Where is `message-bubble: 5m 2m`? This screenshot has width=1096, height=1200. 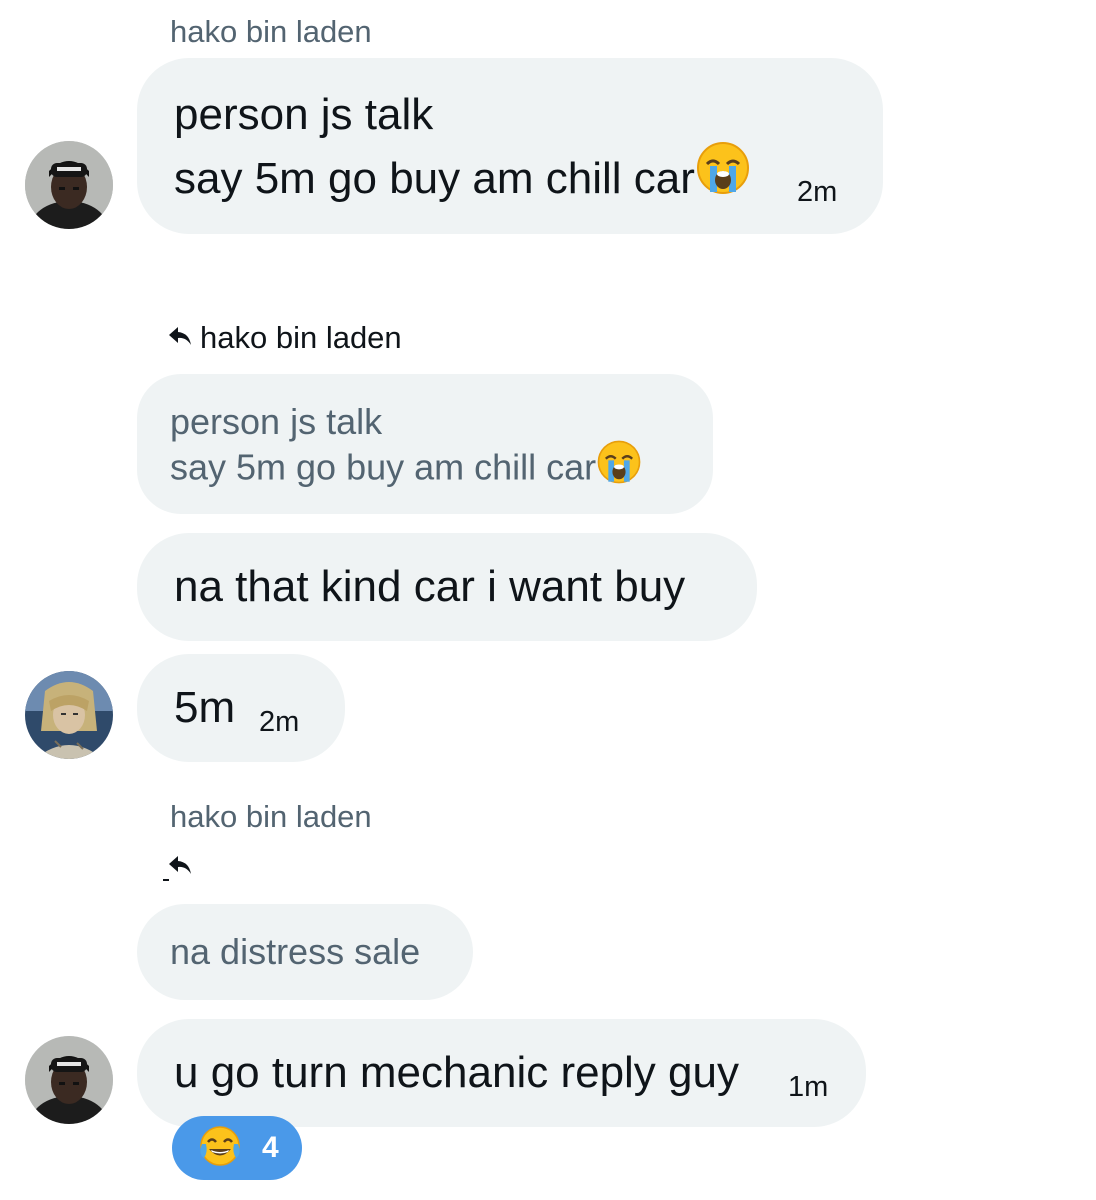 message-bubble: 5m 2m is located at coordinates (241, 708).